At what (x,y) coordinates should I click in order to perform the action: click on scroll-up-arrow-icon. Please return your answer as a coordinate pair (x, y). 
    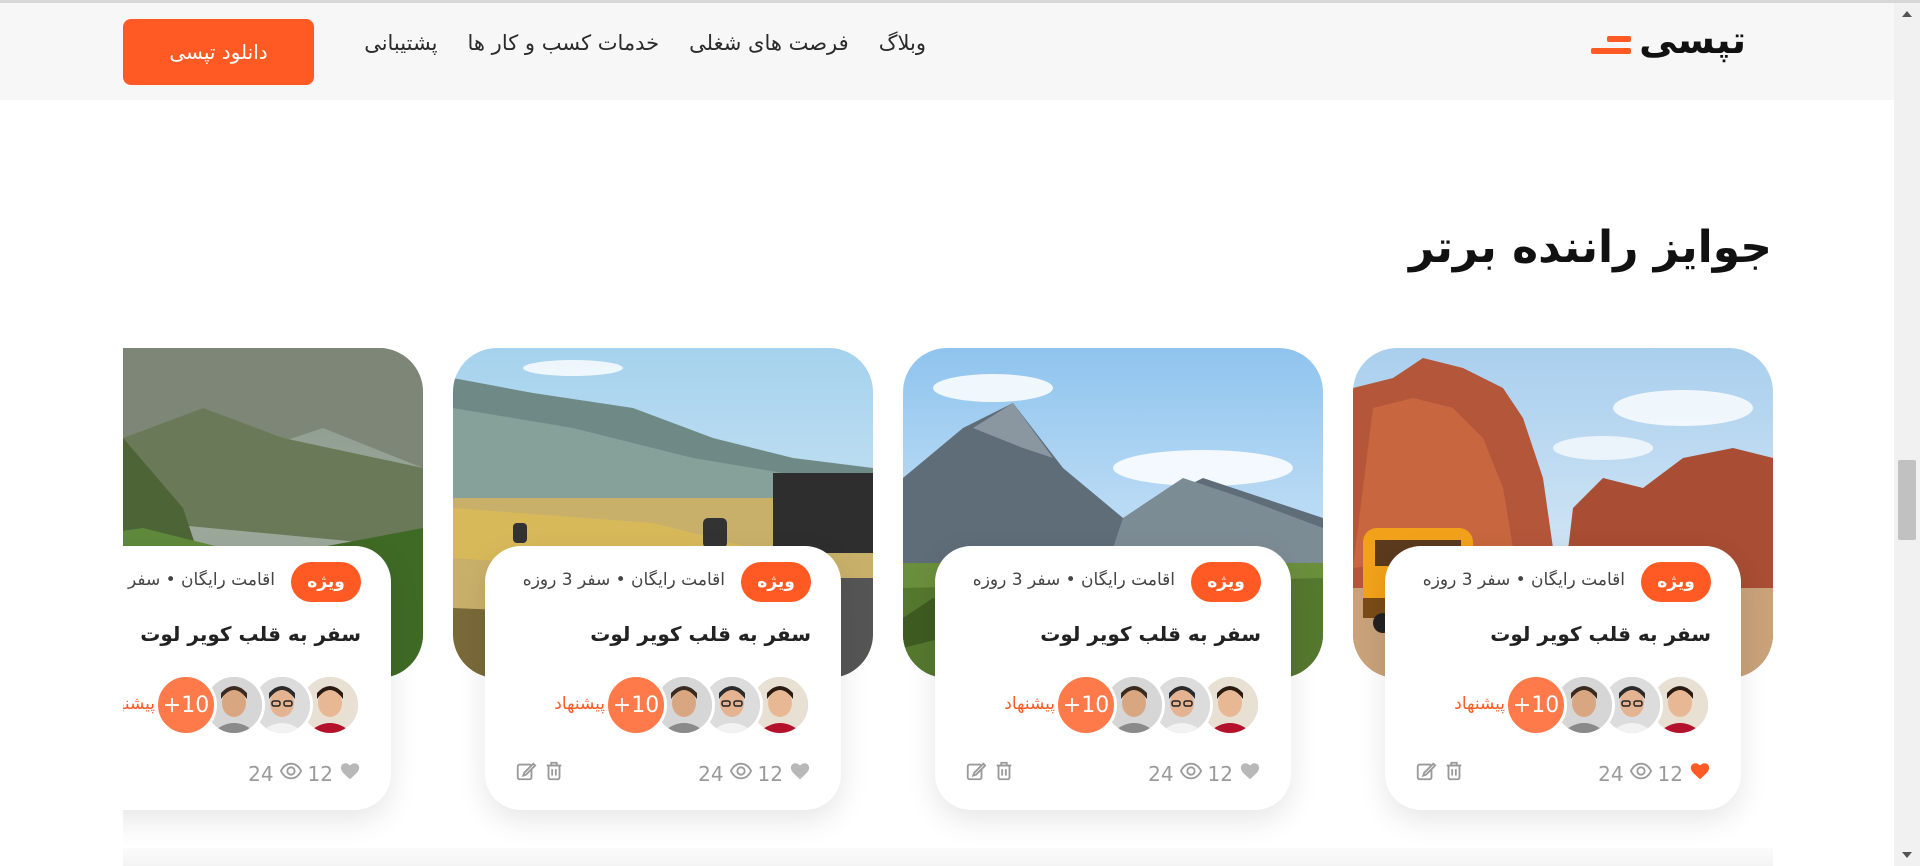
    Looking at the image, I should click on (1907, 14).